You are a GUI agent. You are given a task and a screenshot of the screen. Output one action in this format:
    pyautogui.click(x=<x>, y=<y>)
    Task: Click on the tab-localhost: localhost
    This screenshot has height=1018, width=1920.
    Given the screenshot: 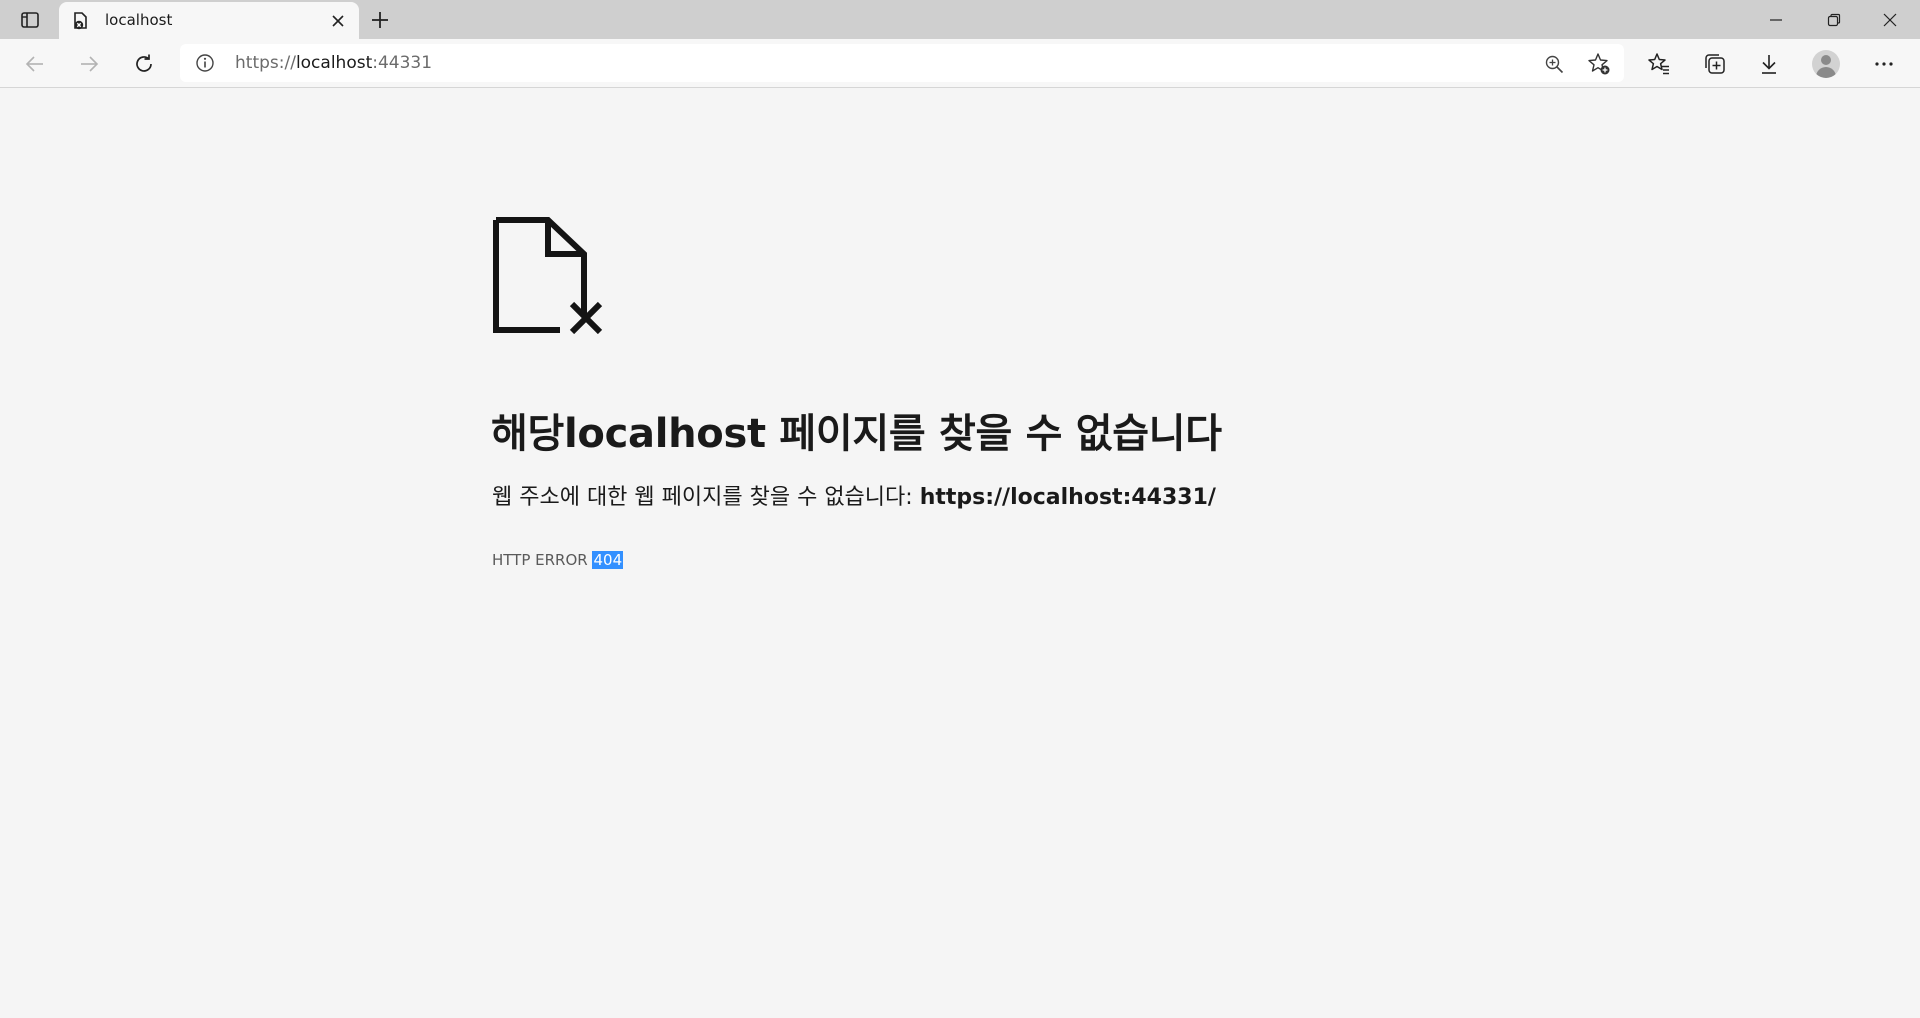 What is the action you would take?
    pyautogui.click(x=209, y=20)
    